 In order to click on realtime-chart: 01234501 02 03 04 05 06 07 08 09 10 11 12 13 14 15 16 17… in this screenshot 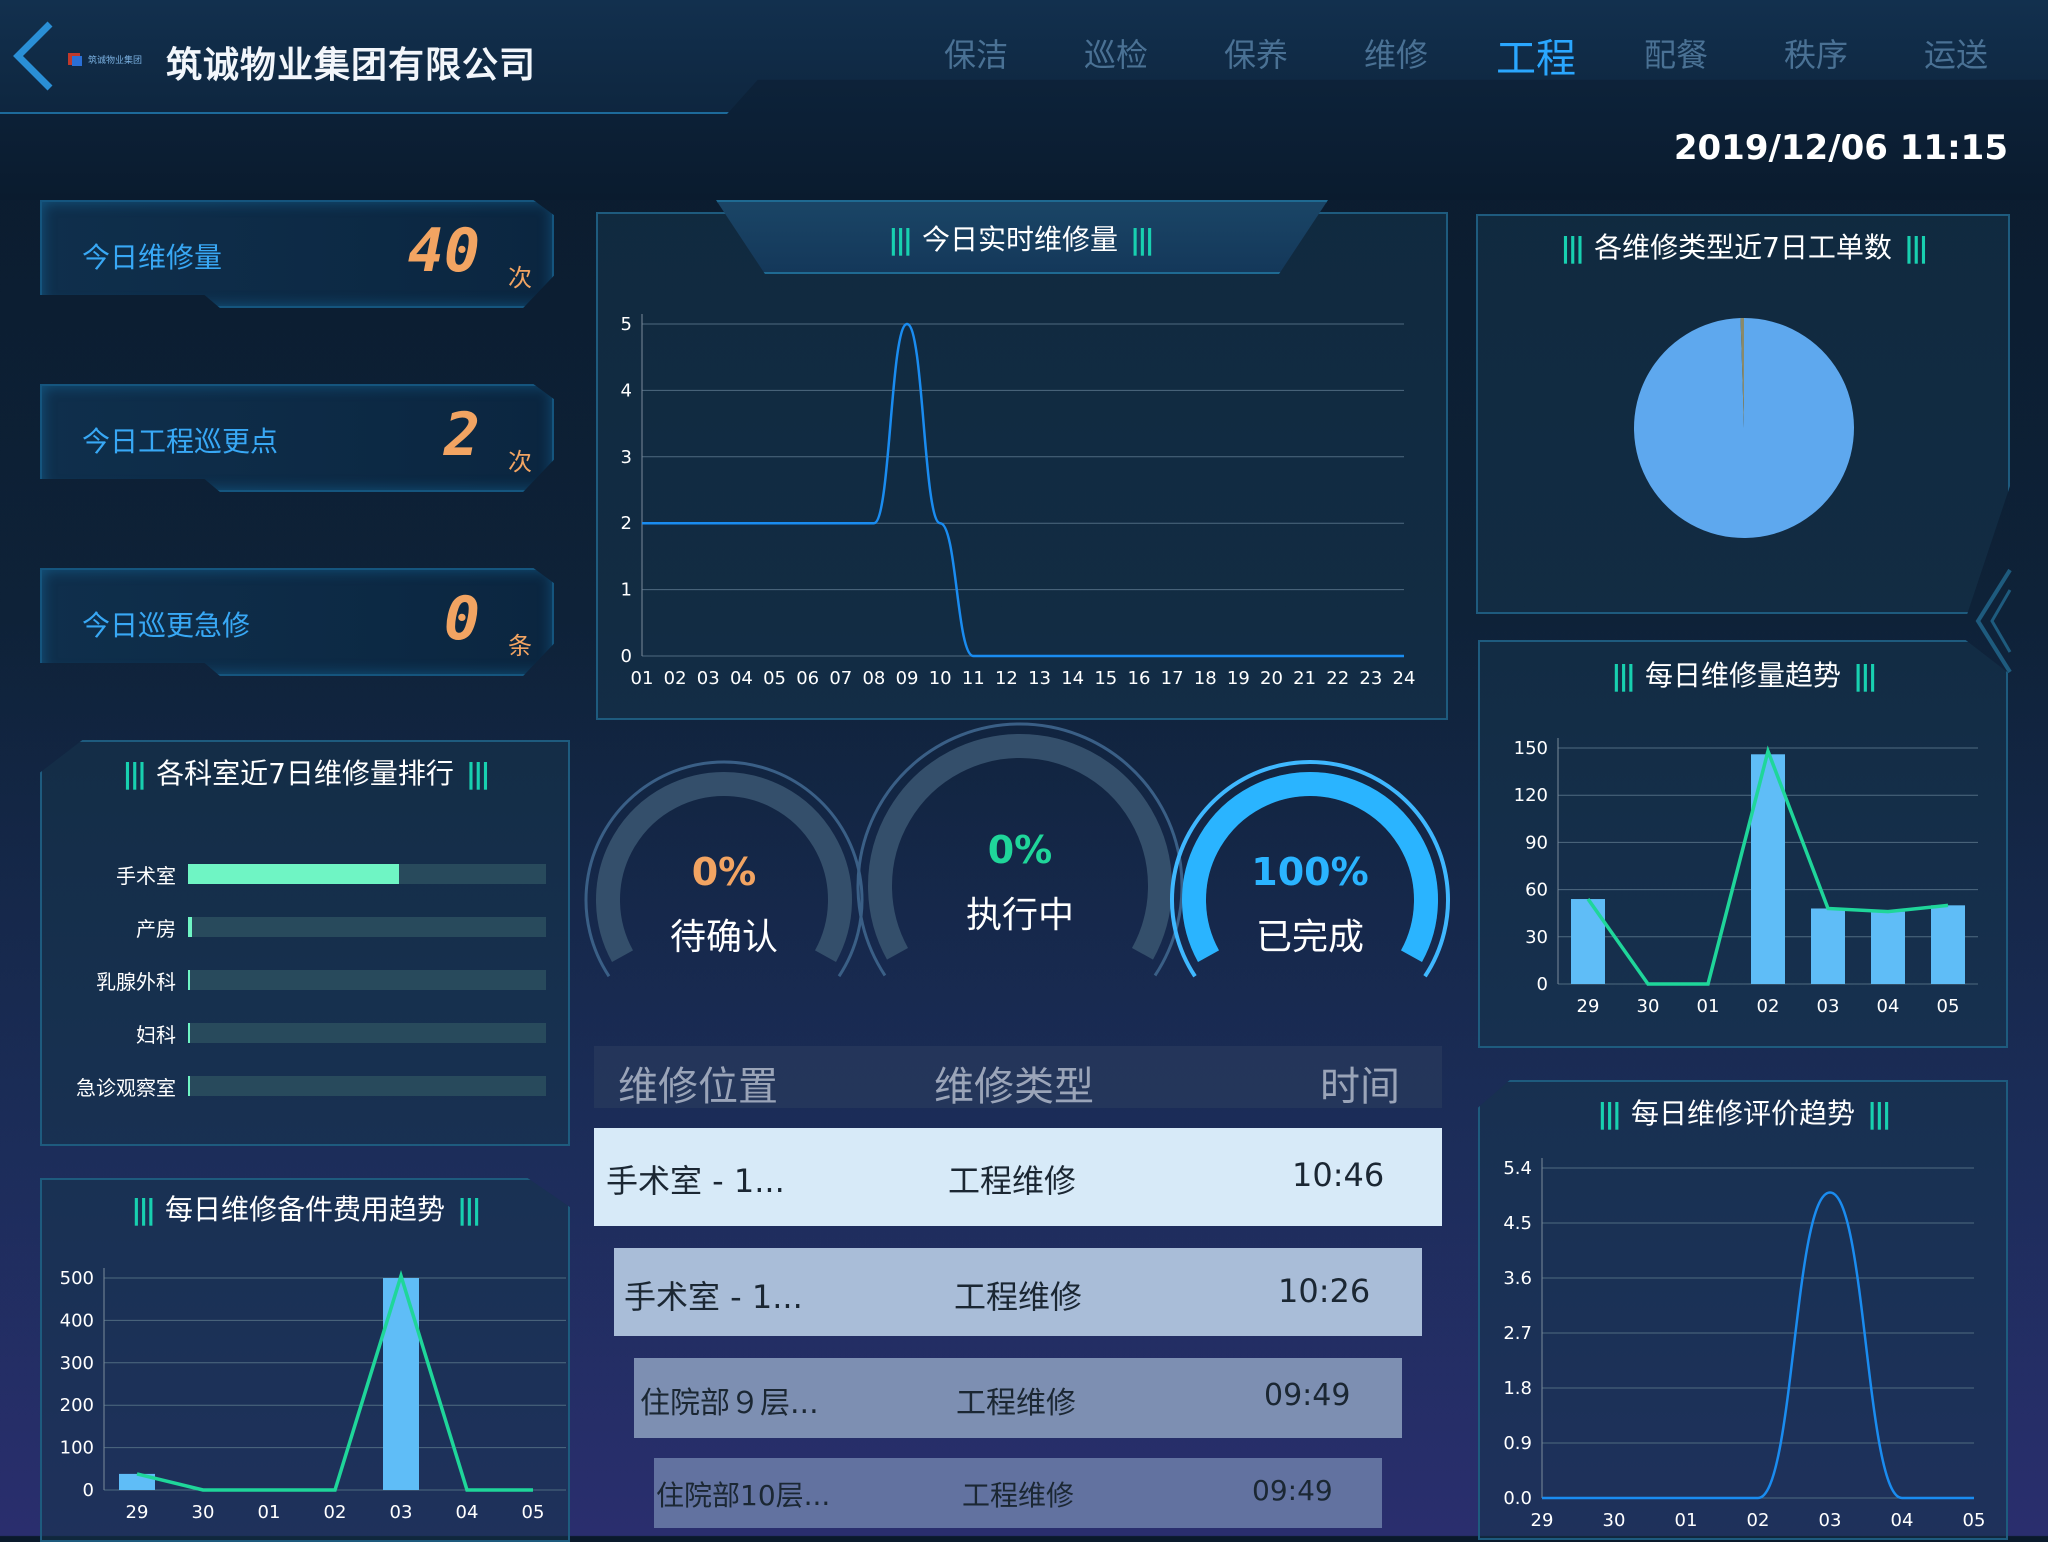, I will do `click(1018, 501)`.